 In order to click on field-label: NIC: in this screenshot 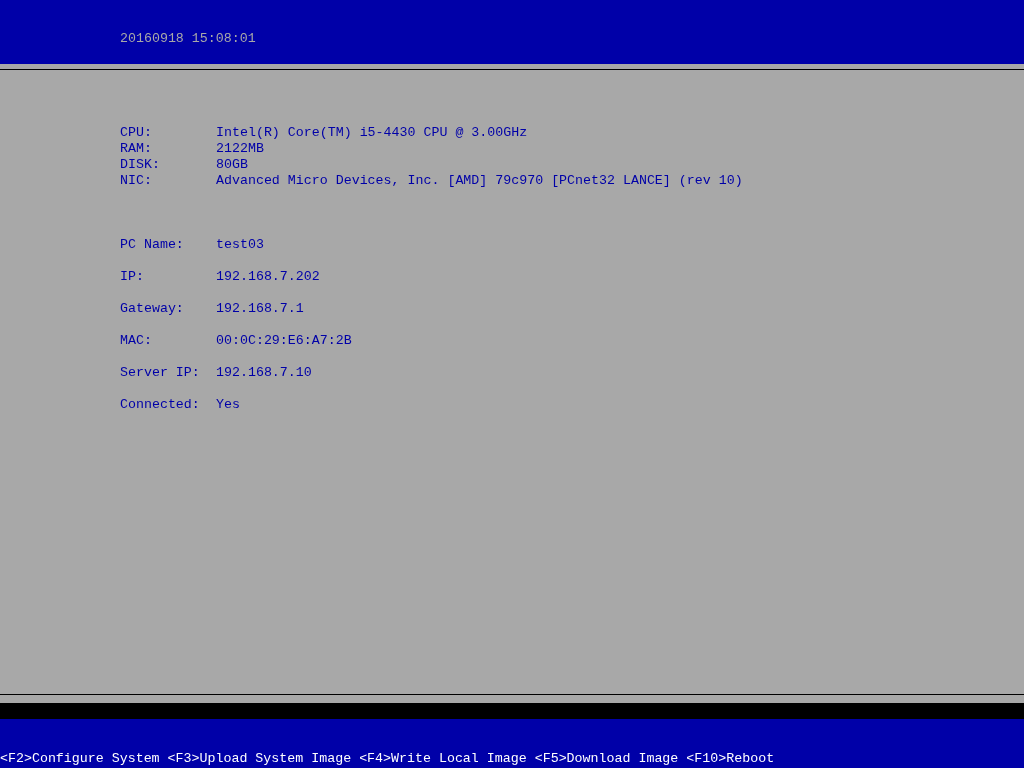, I will do `click(136, 181)`.